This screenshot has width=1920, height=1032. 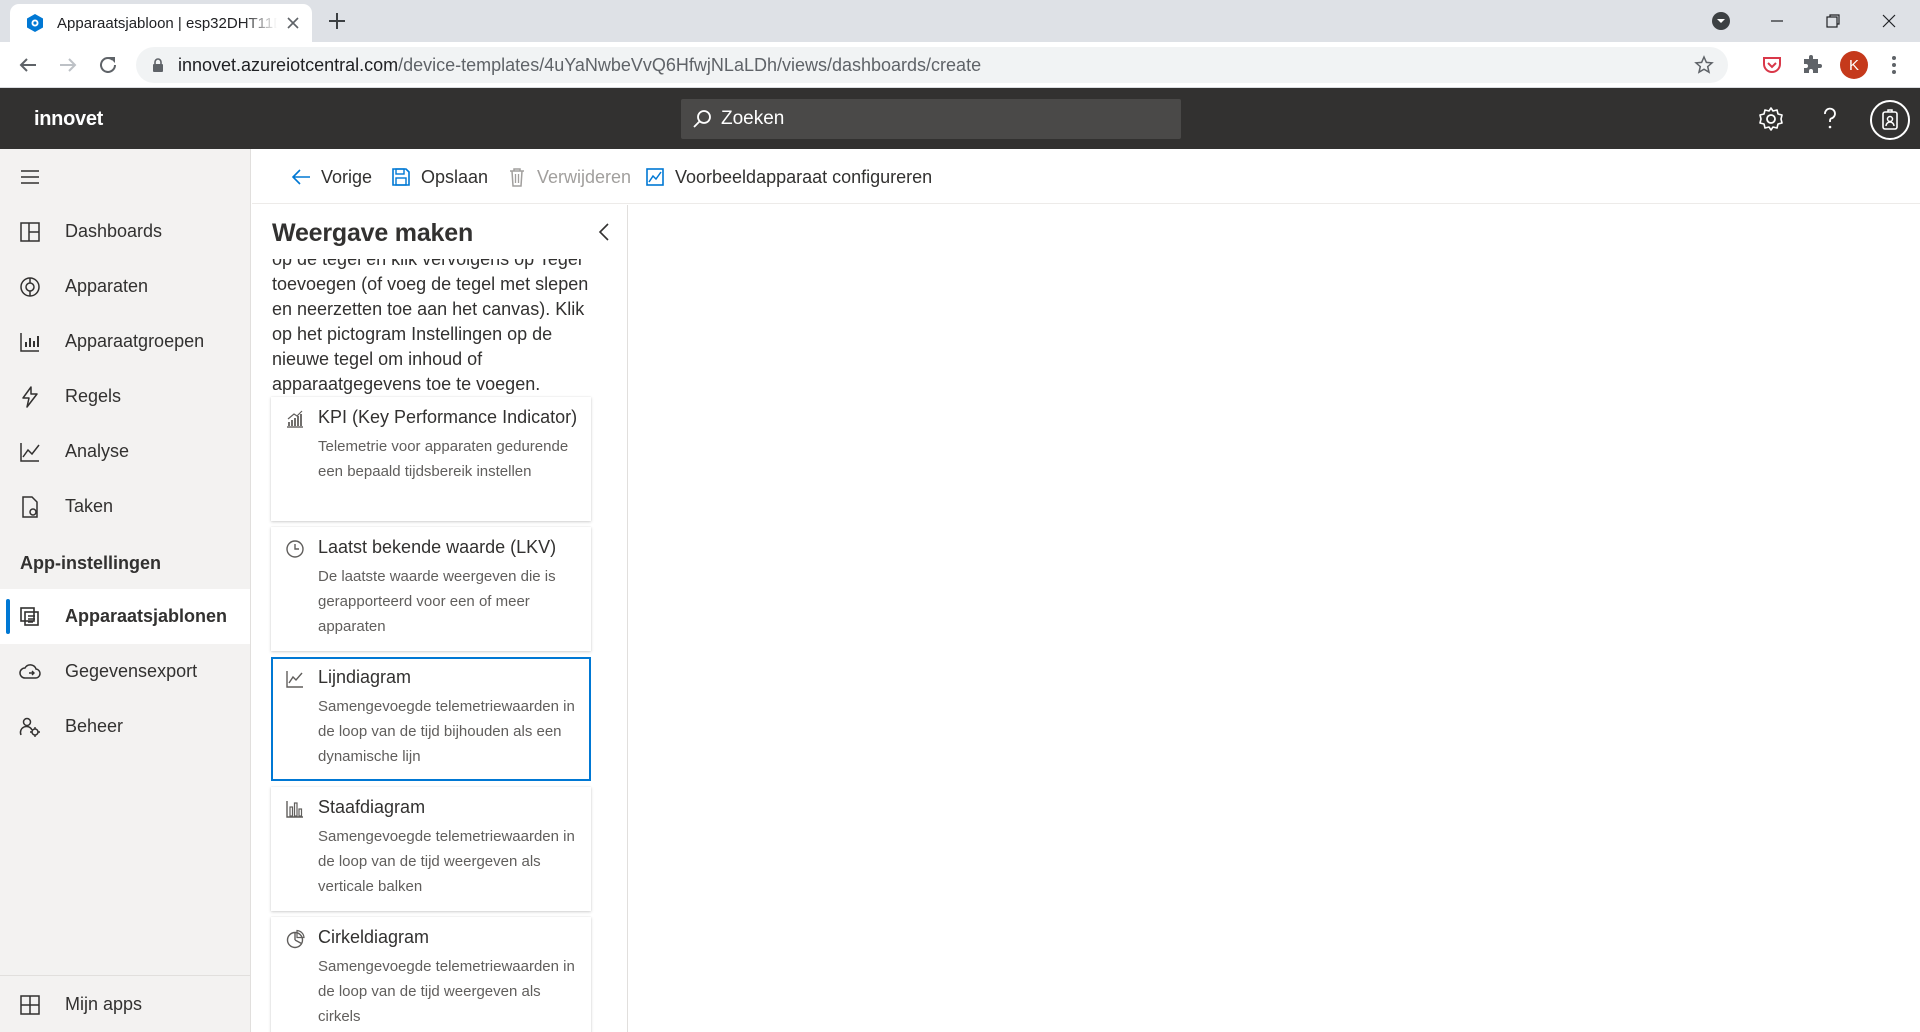 What do you see at coordinates (1721, 21) in the screenshot?
I see `tab-search-icon` at bounding box center [1721, 21].